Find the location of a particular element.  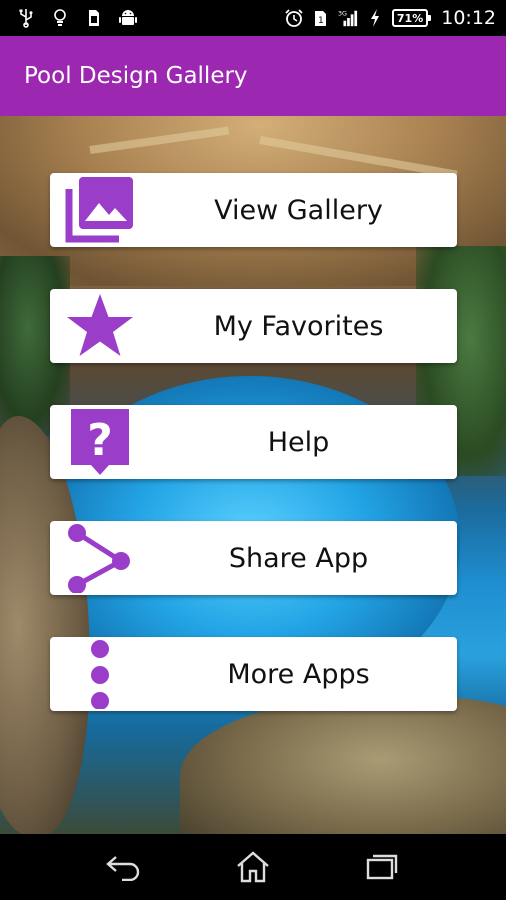

help-icon: ? is located at coordinates (100, 442).